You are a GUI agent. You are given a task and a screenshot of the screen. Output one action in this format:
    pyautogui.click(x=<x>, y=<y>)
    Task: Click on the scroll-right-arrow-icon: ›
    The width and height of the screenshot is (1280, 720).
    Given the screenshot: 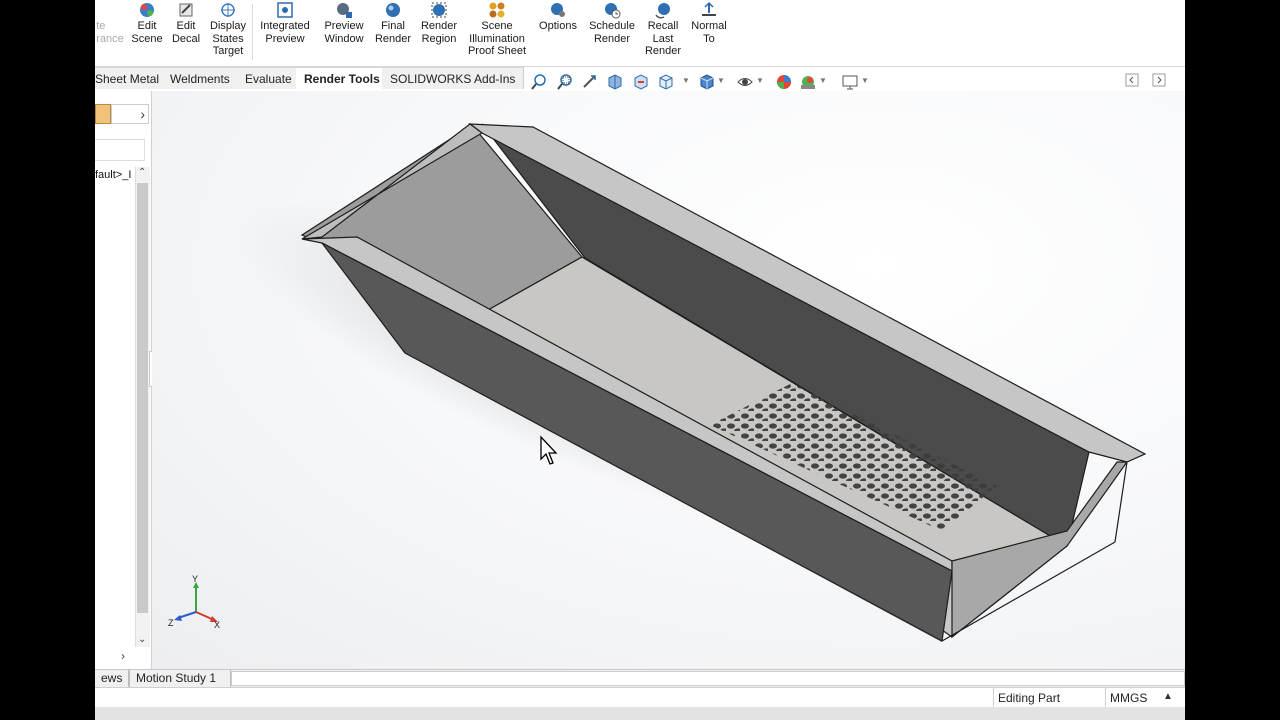 What is the action you would take?
    pyautogui.click(x=123, y=656)
    